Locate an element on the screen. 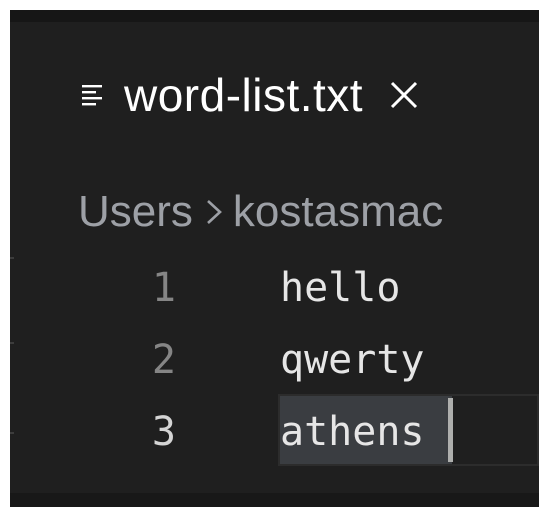  breadcrumb-item-folder: kostasmac is located at coordinates (338, 212).